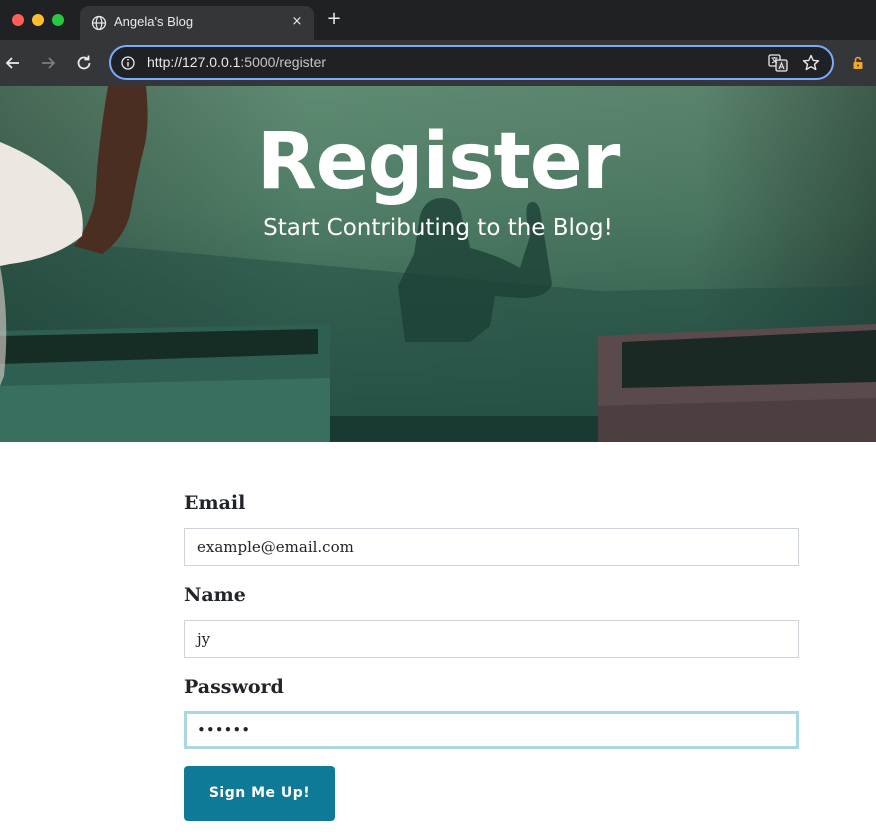 The width and height of the screenshot is (876, 837). I want to click on sign-me-up-button: Sign Me Up!, so click(259, 793).